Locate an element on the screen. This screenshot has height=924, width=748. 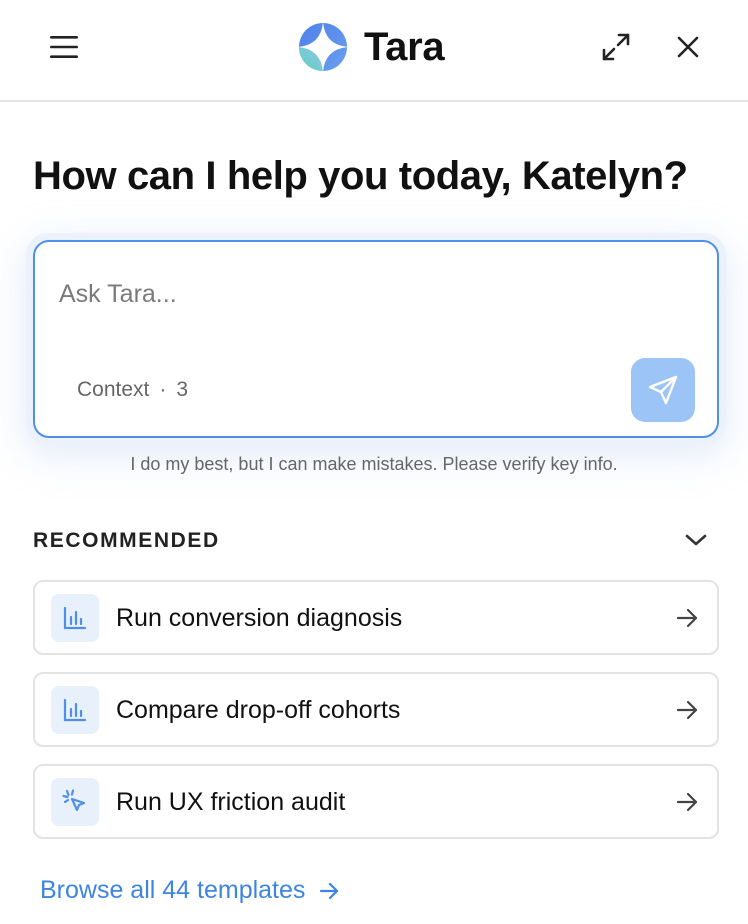
menu-button is located at coordinates (64, 47).